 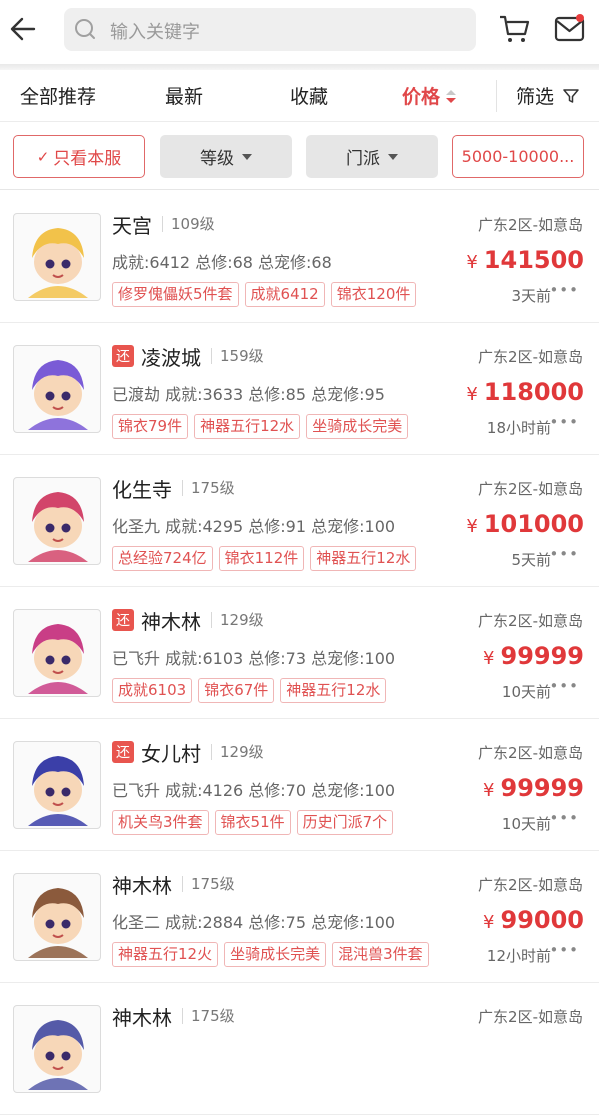 I want to click on price-value: 141500, so click(x=533, y=260).